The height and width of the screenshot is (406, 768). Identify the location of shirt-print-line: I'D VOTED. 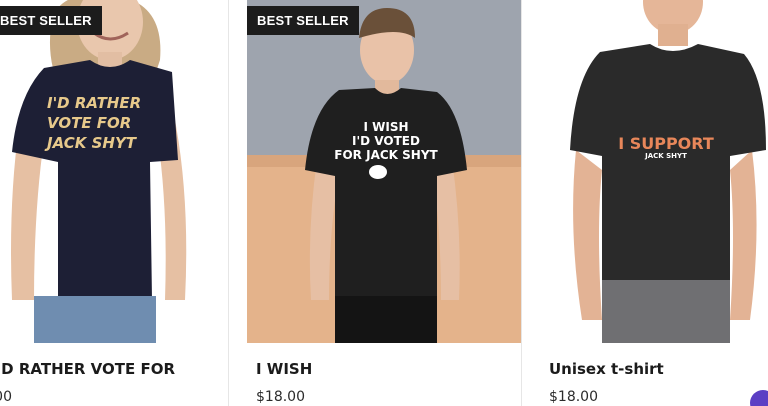
(386, 141).